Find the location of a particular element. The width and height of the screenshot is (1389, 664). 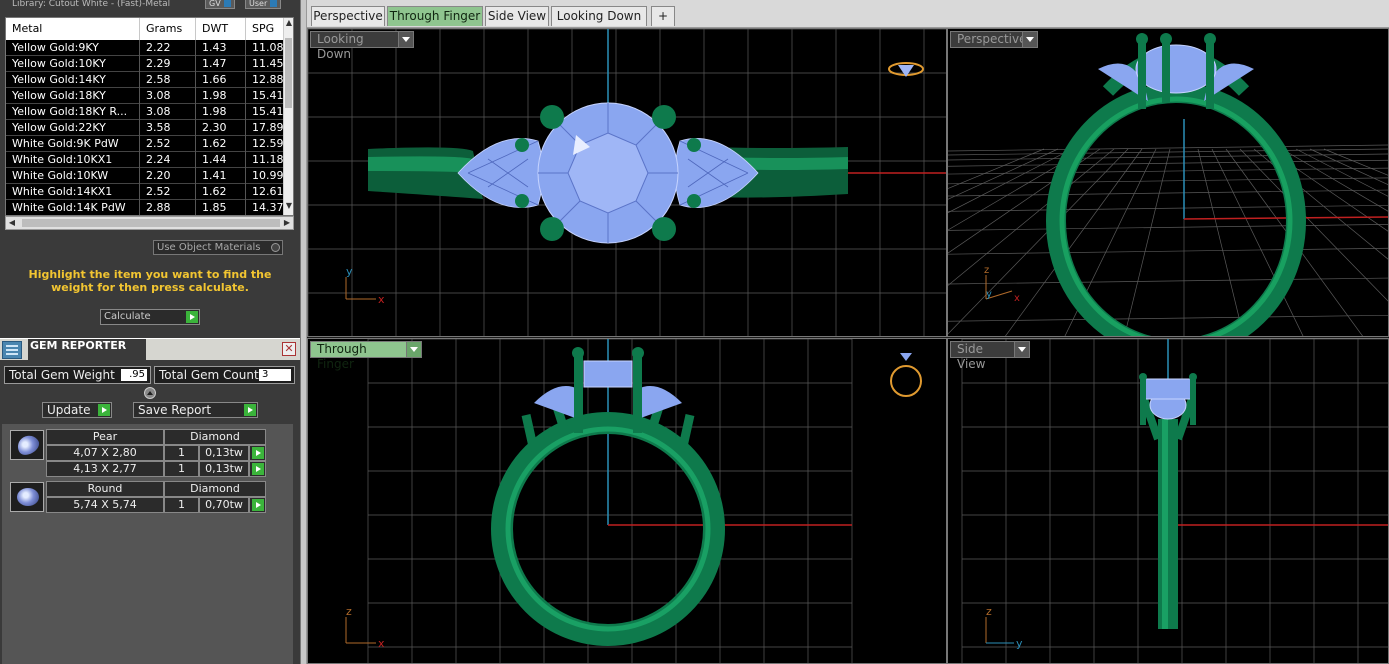

metal-spg: 17.89 is located at coordinates (265, 128).